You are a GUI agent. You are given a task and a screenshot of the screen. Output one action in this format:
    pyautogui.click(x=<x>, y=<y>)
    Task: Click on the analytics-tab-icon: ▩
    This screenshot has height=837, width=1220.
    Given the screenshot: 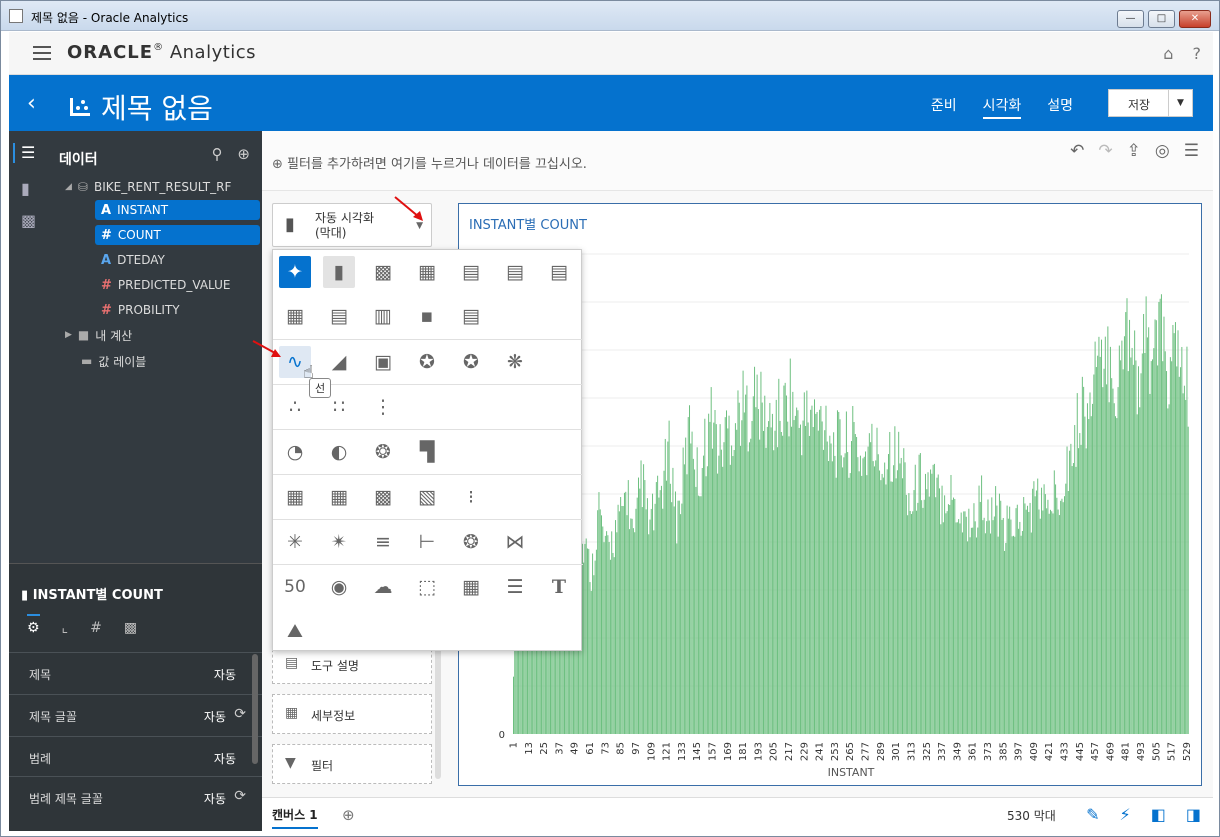 What is the action you would take?
    pyautogui.click(x=130, y=628)
    